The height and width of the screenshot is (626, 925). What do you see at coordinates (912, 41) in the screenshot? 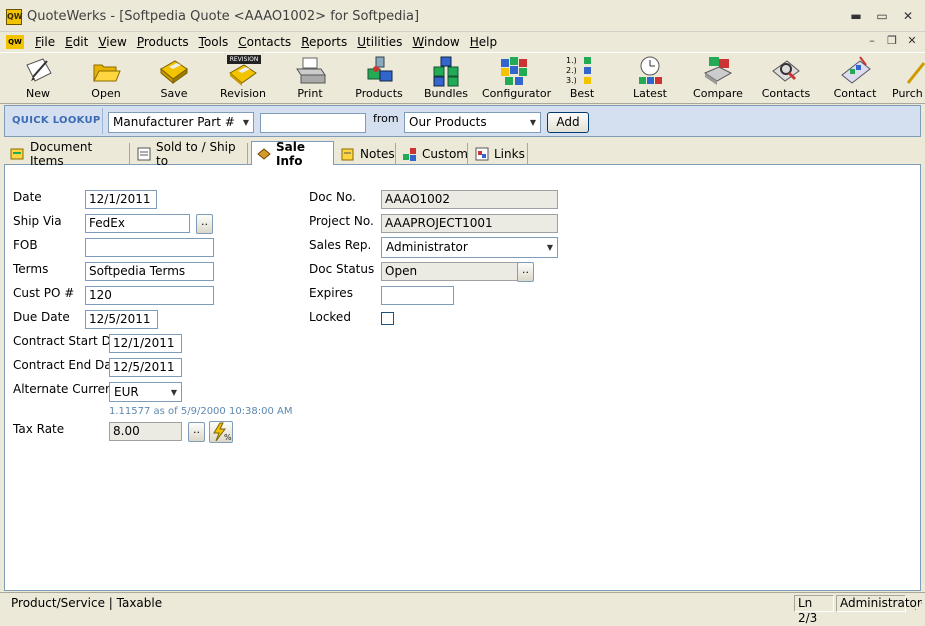
I see `mdi-close-icon: ✕` at bounding box center [912, 41].